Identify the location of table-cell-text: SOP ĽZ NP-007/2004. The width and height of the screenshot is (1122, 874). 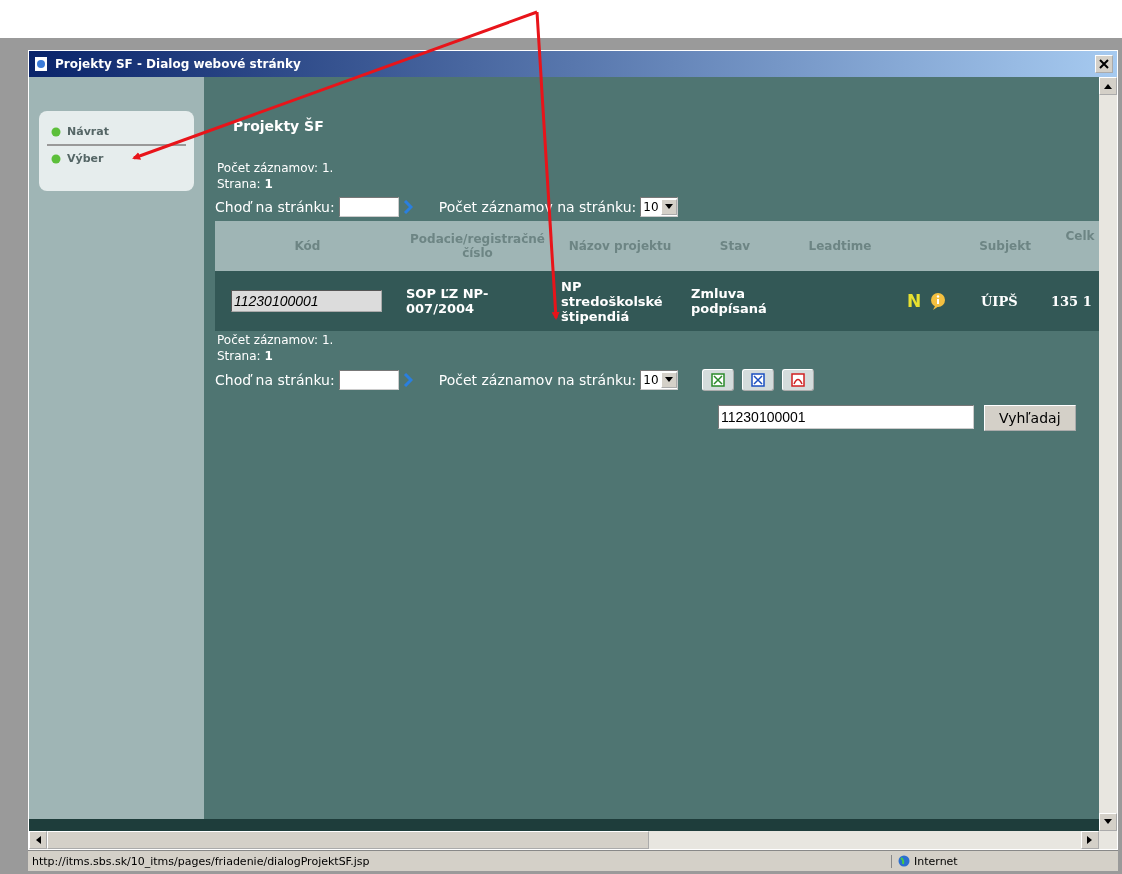
(447, 301).